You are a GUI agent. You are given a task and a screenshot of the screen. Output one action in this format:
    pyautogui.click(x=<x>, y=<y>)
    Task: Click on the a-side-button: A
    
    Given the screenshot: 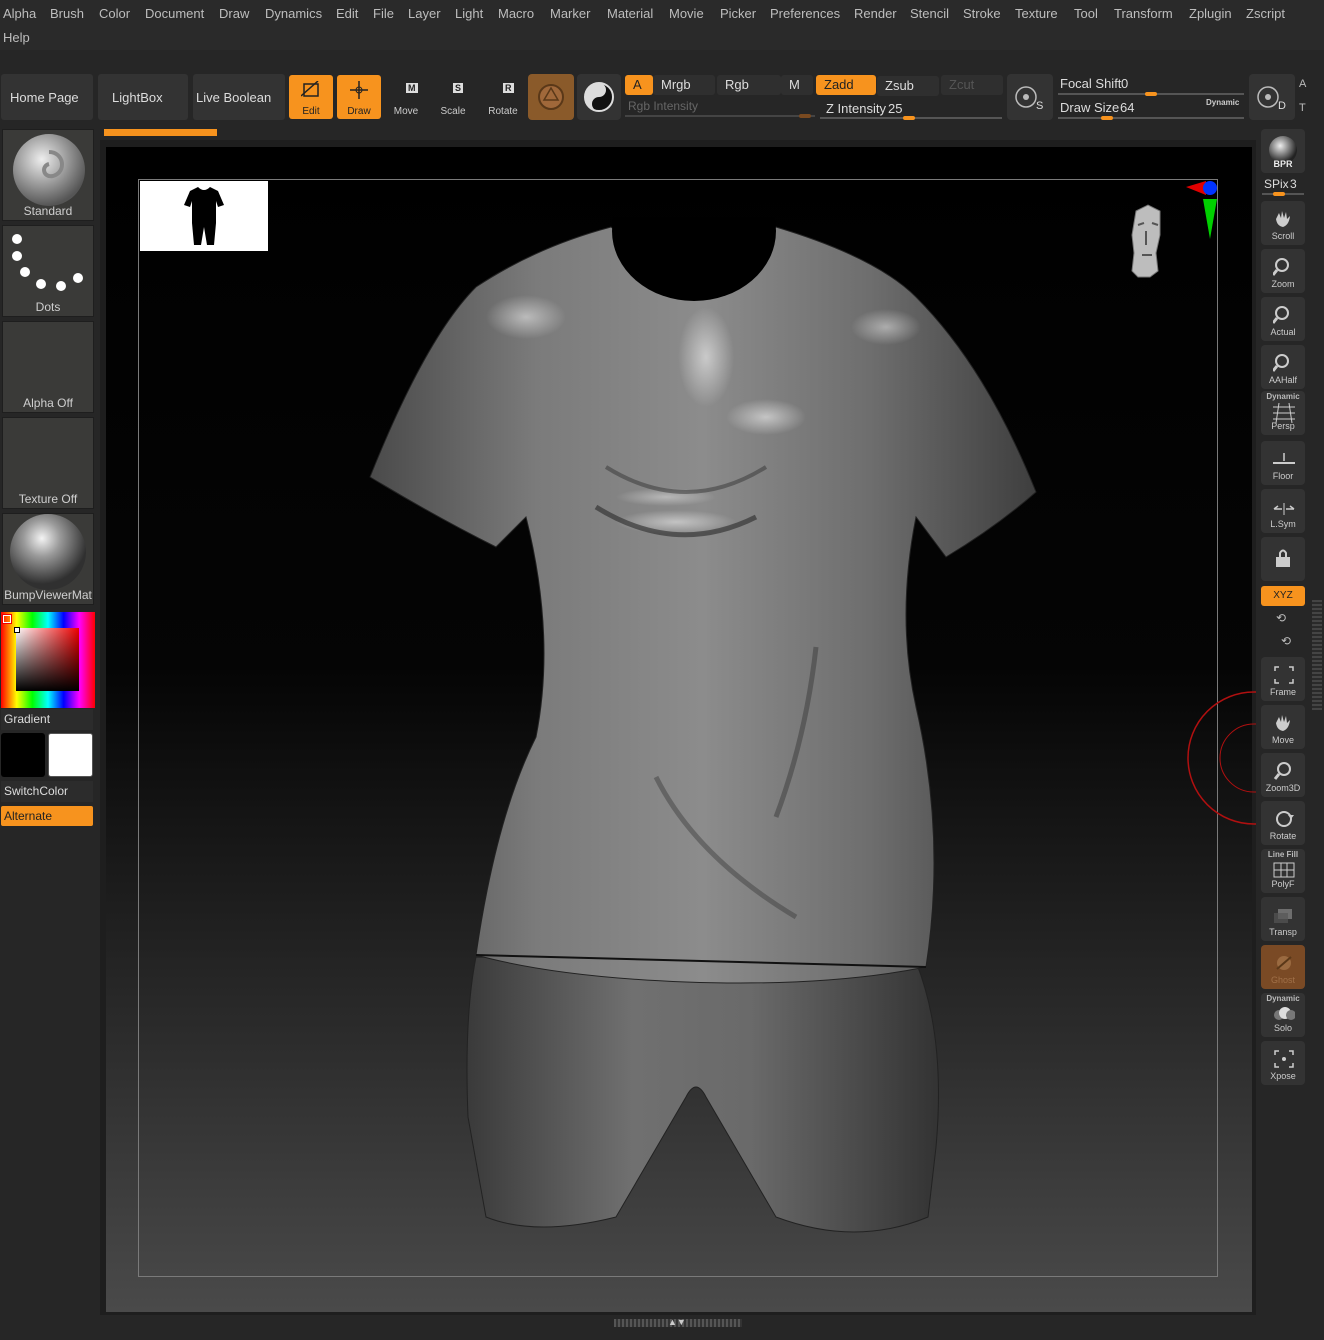 What is the action you would take?
    pyautogui.click(x=1302, y=84)
    